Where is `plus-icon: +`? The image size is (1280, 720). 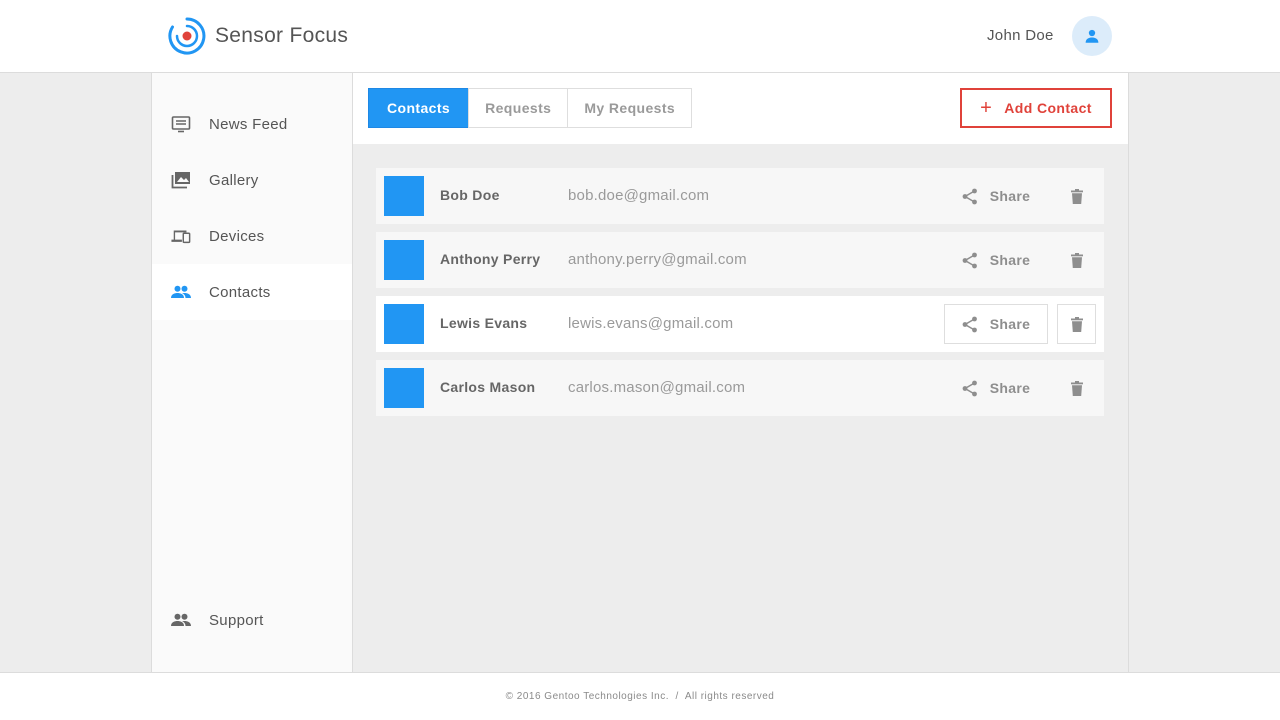 plus-icon: + is located at coordinates (986, 108).